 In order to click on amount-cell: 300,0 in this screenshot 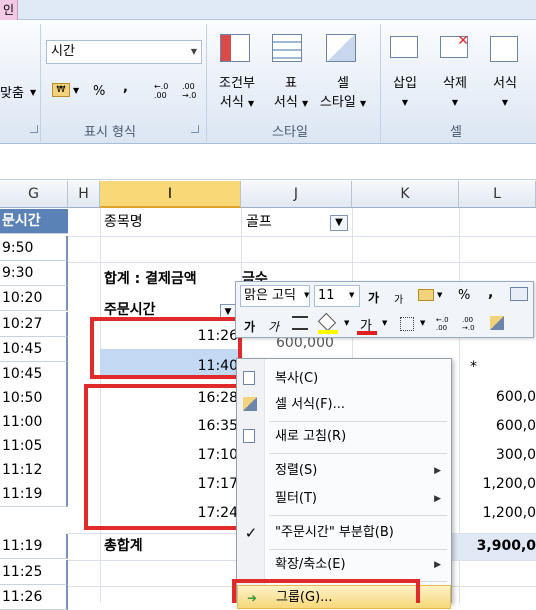, I will do `click(498, 455)`.